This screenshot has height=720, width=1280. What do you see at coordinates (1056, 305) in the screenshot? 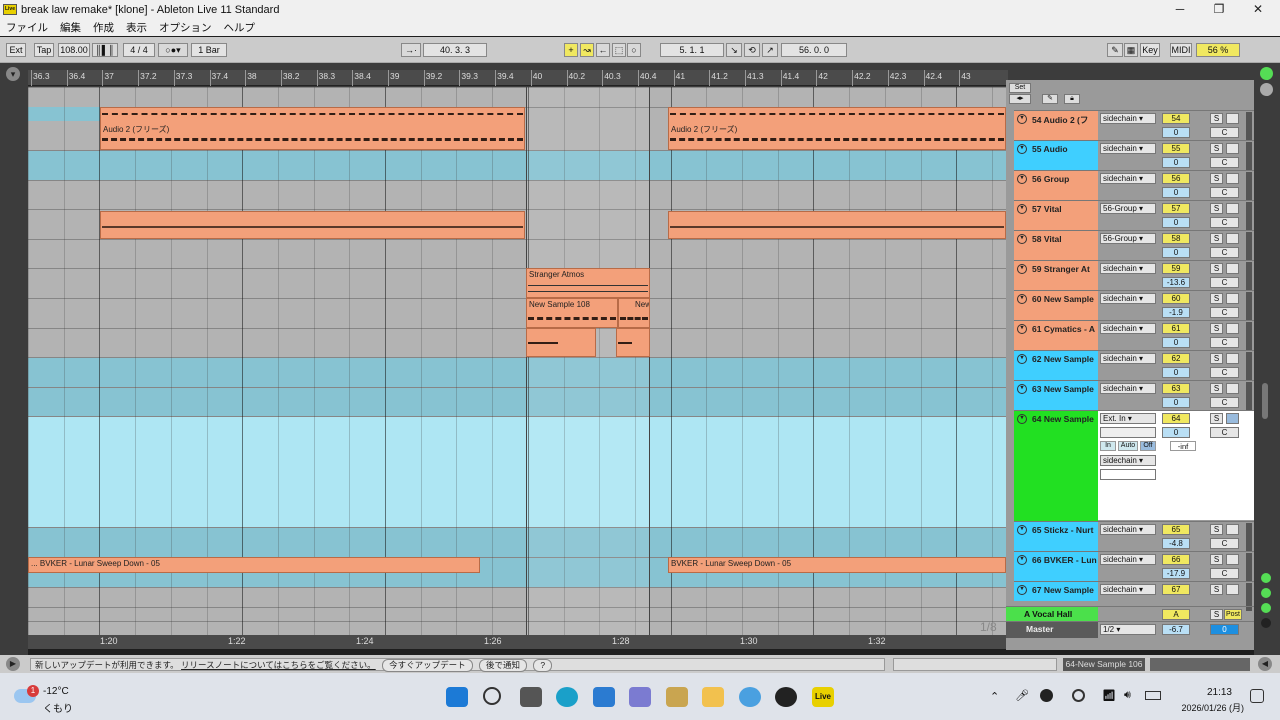
I see `track-name: ▾ 60 New Sample` at bounding box center [1056, 305].